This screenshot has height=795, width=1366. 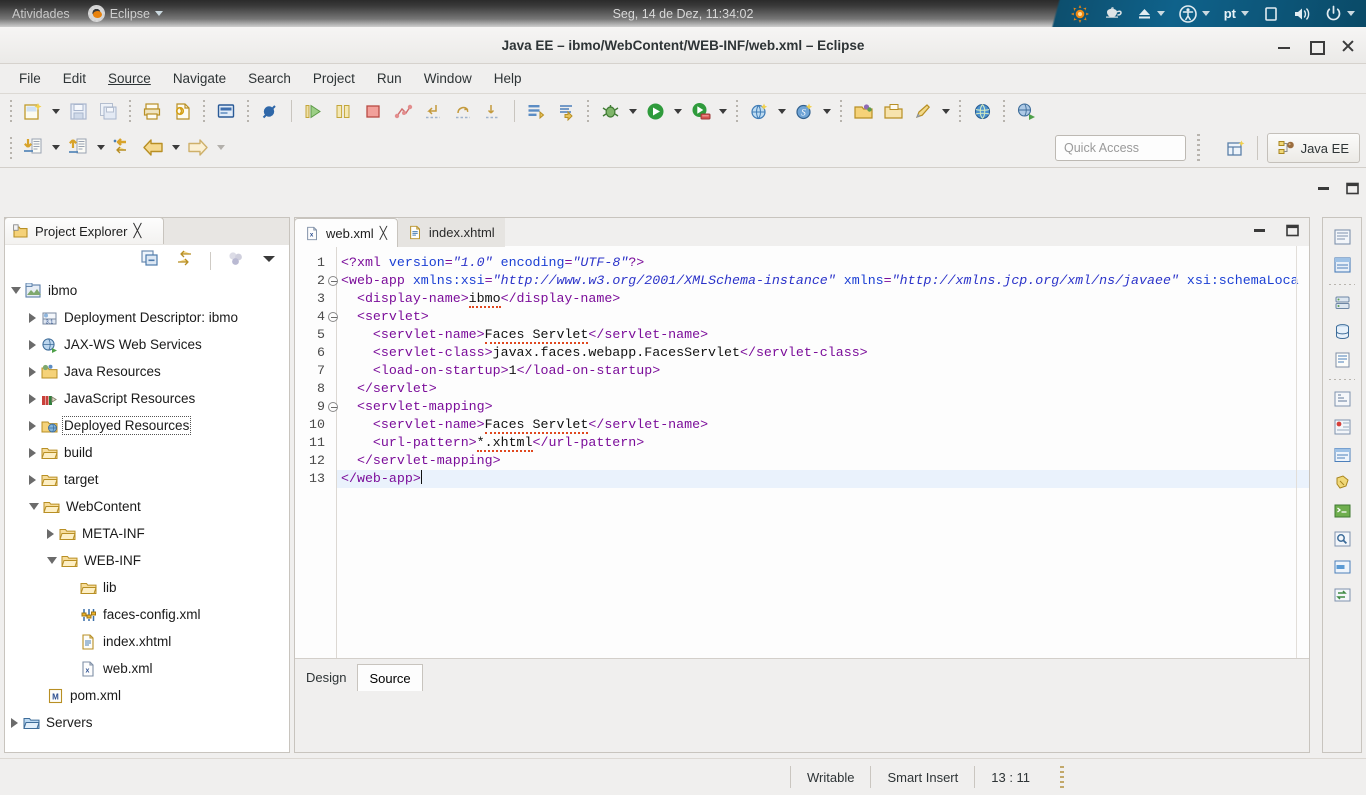 What do you see at coordinates (893, 111) in the screenshot?
I see `open-task-list-icon` at bounding box center [893, 111].